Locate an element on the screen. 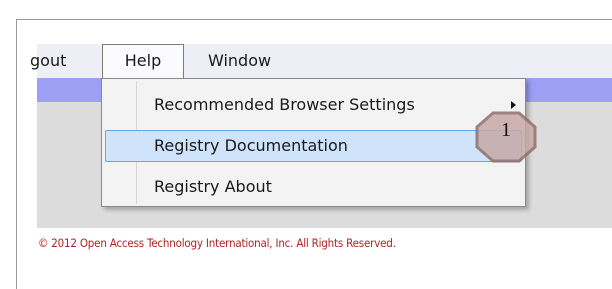  menu-item-recommended-browser-settings: Recommended Browser Settings is located at coordinates (313, 105).